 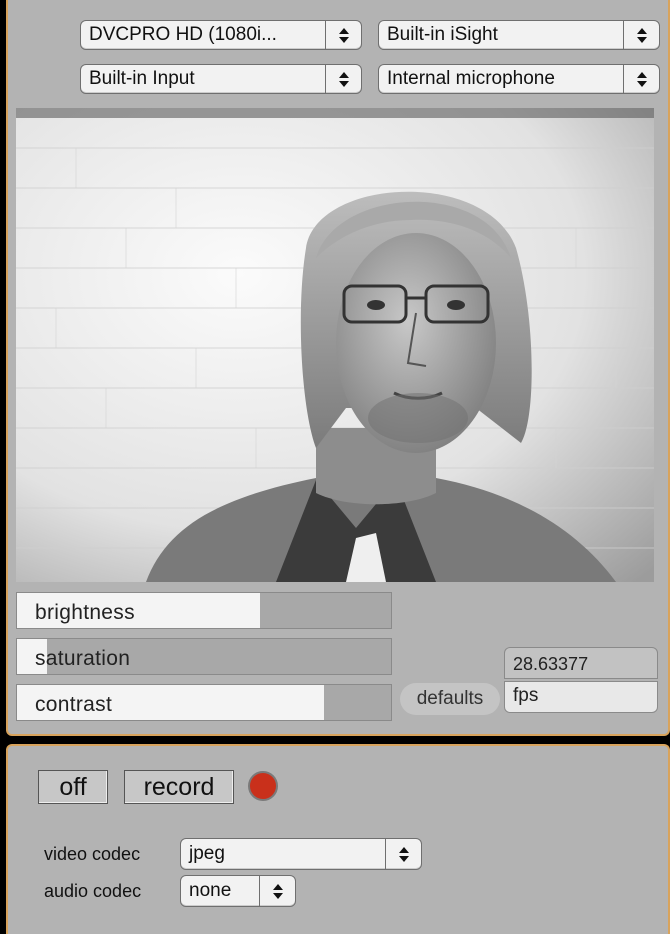 I want to click on video-device-select: Built-in iSight, so click(x=519, y=35).